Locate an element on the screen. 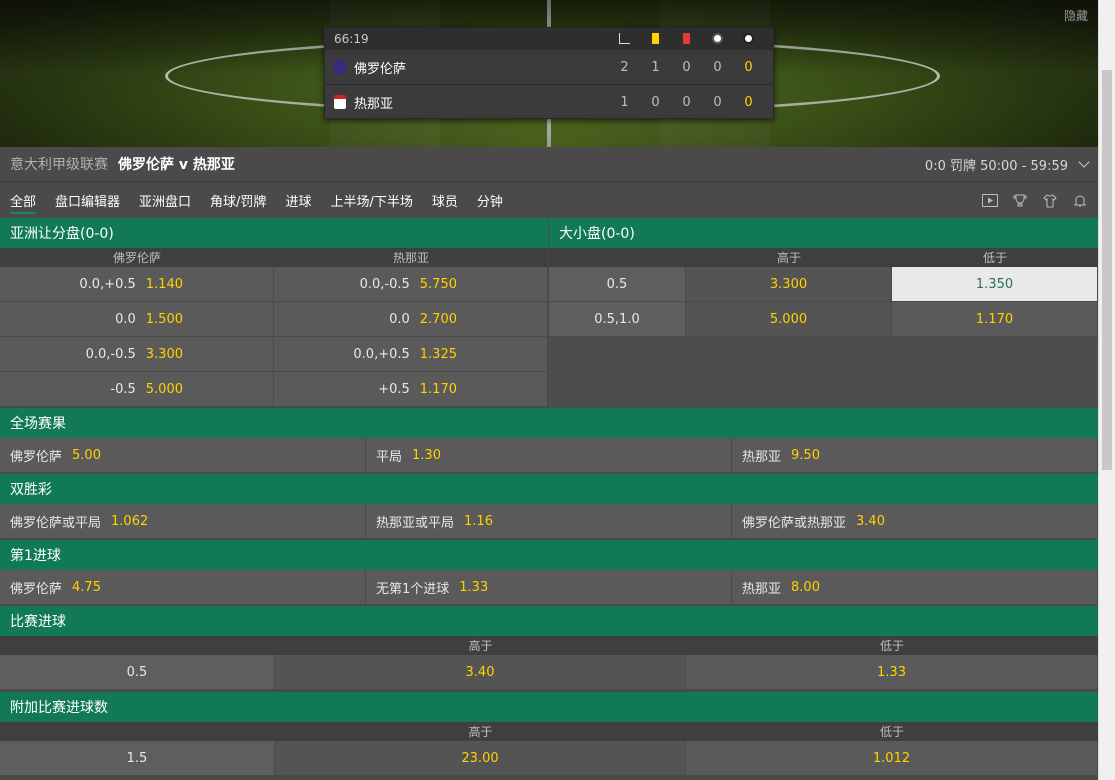  yellow-card-icon is located at coordinates (655, 38).